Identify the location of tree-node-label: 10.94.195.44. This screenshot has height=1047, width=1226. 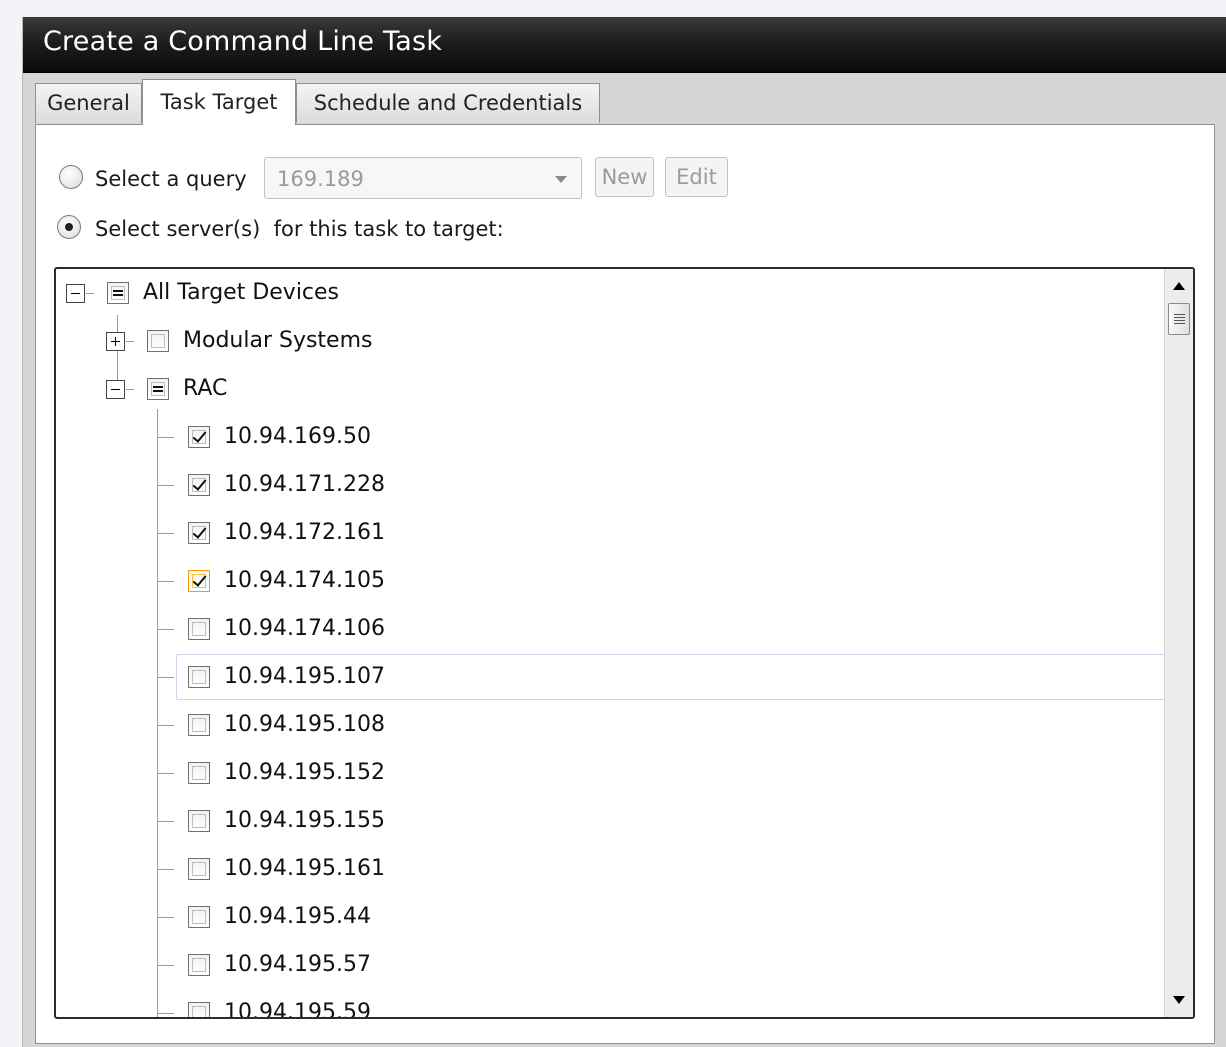
(297, 916).